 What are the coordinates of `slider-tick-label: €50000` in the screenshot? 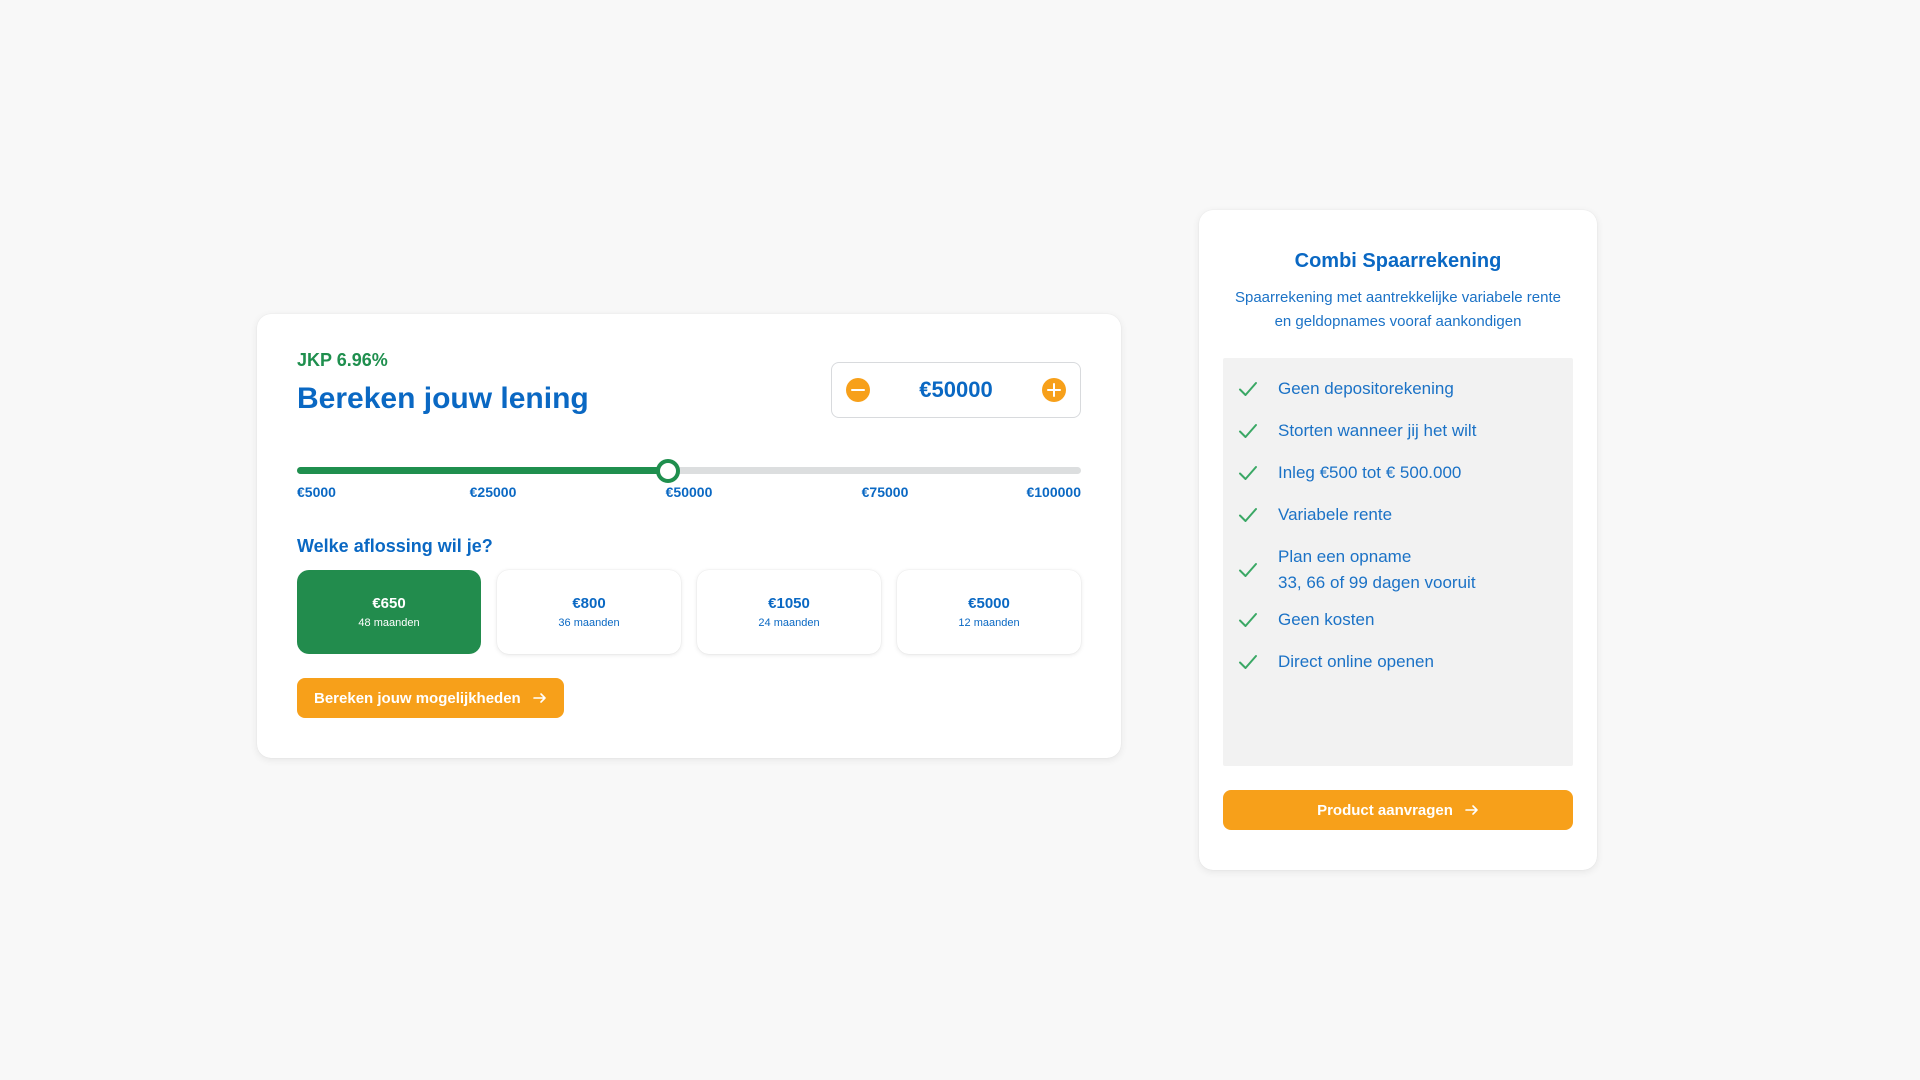 It's located at (689, 492).